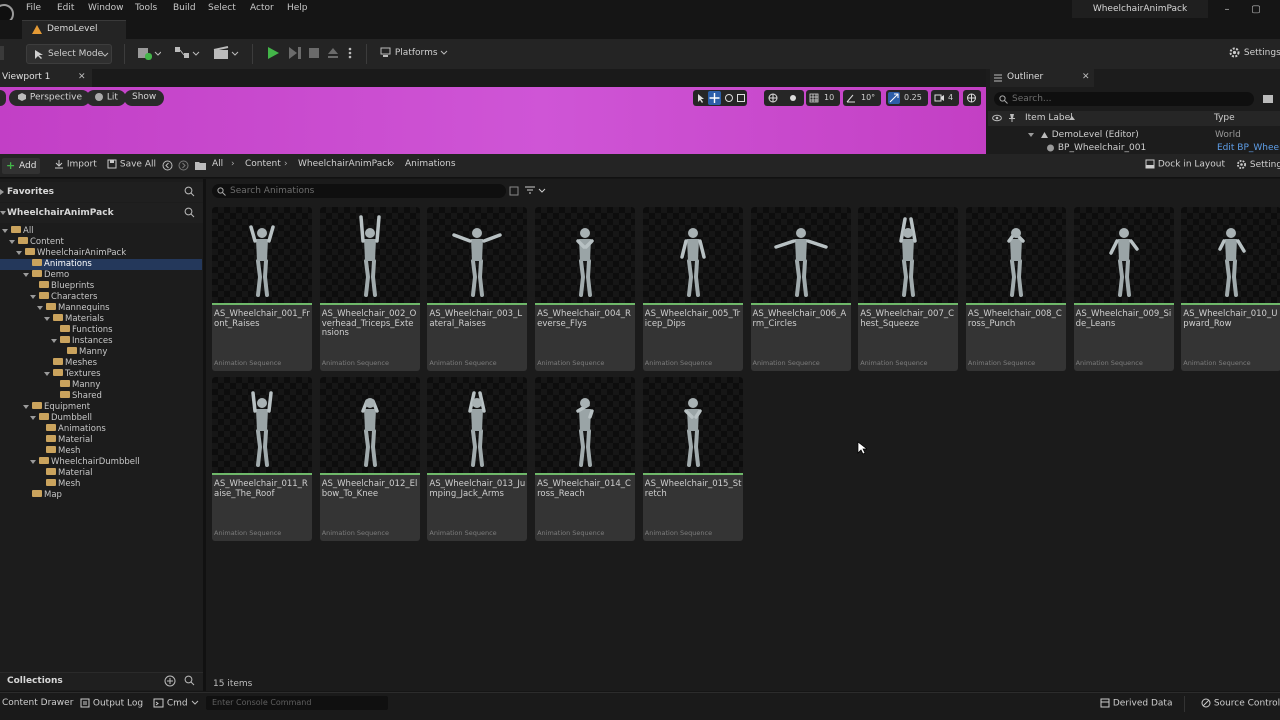 This screenshot has width=1280, height=720. Describe the element at coordinates (907, 98) in the screenshot. I see `scale-snap-button: 0.25` at that location.